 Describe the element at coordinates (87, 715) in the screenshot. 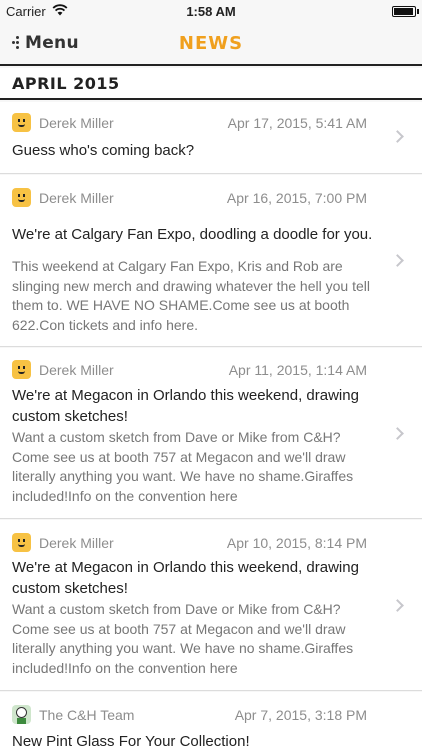

I see `author-name: The C&H Team` at that location.